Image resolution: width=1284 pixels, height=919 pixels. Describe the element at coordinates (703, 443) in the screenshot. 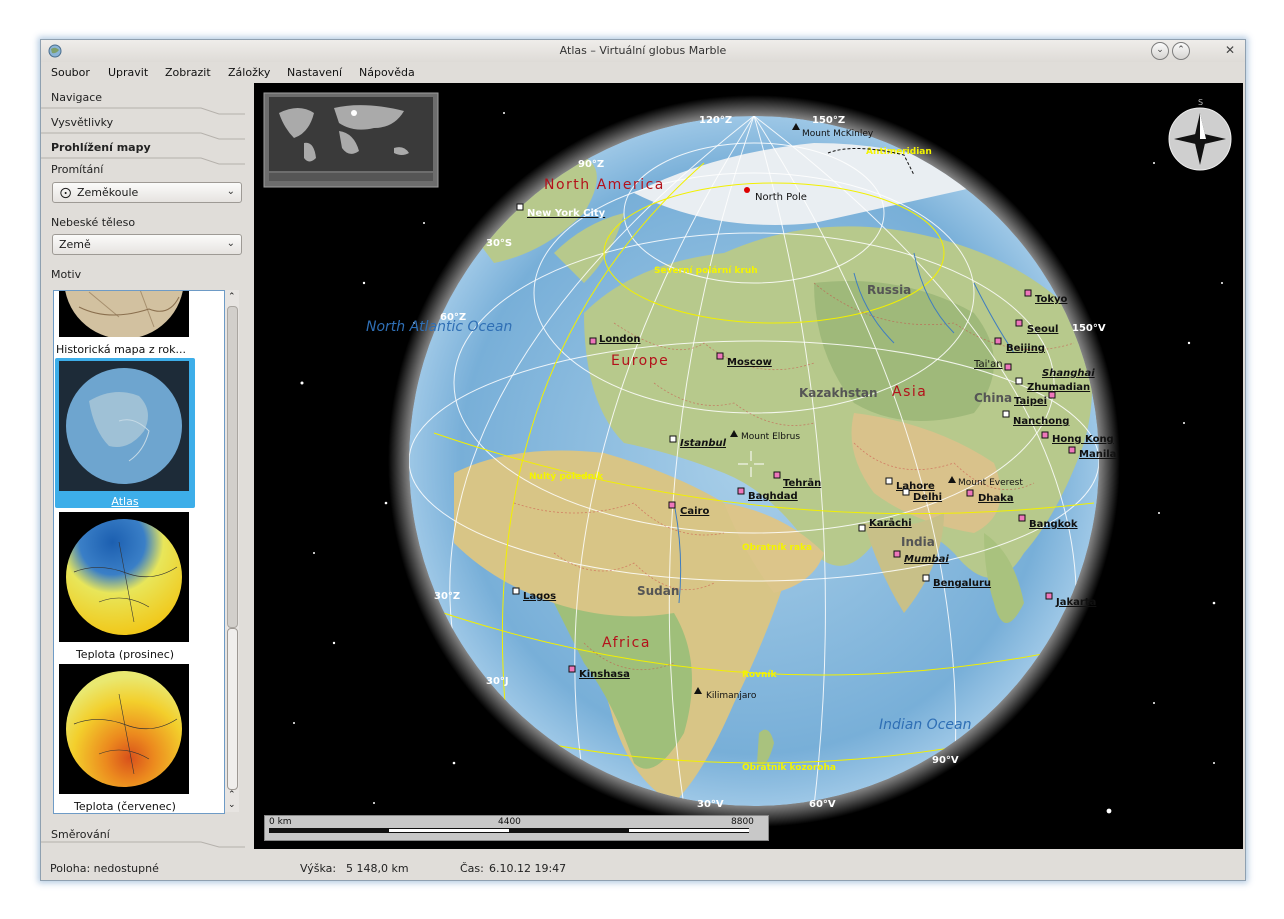

I see `city-istanbul: Istanbul` at that location.